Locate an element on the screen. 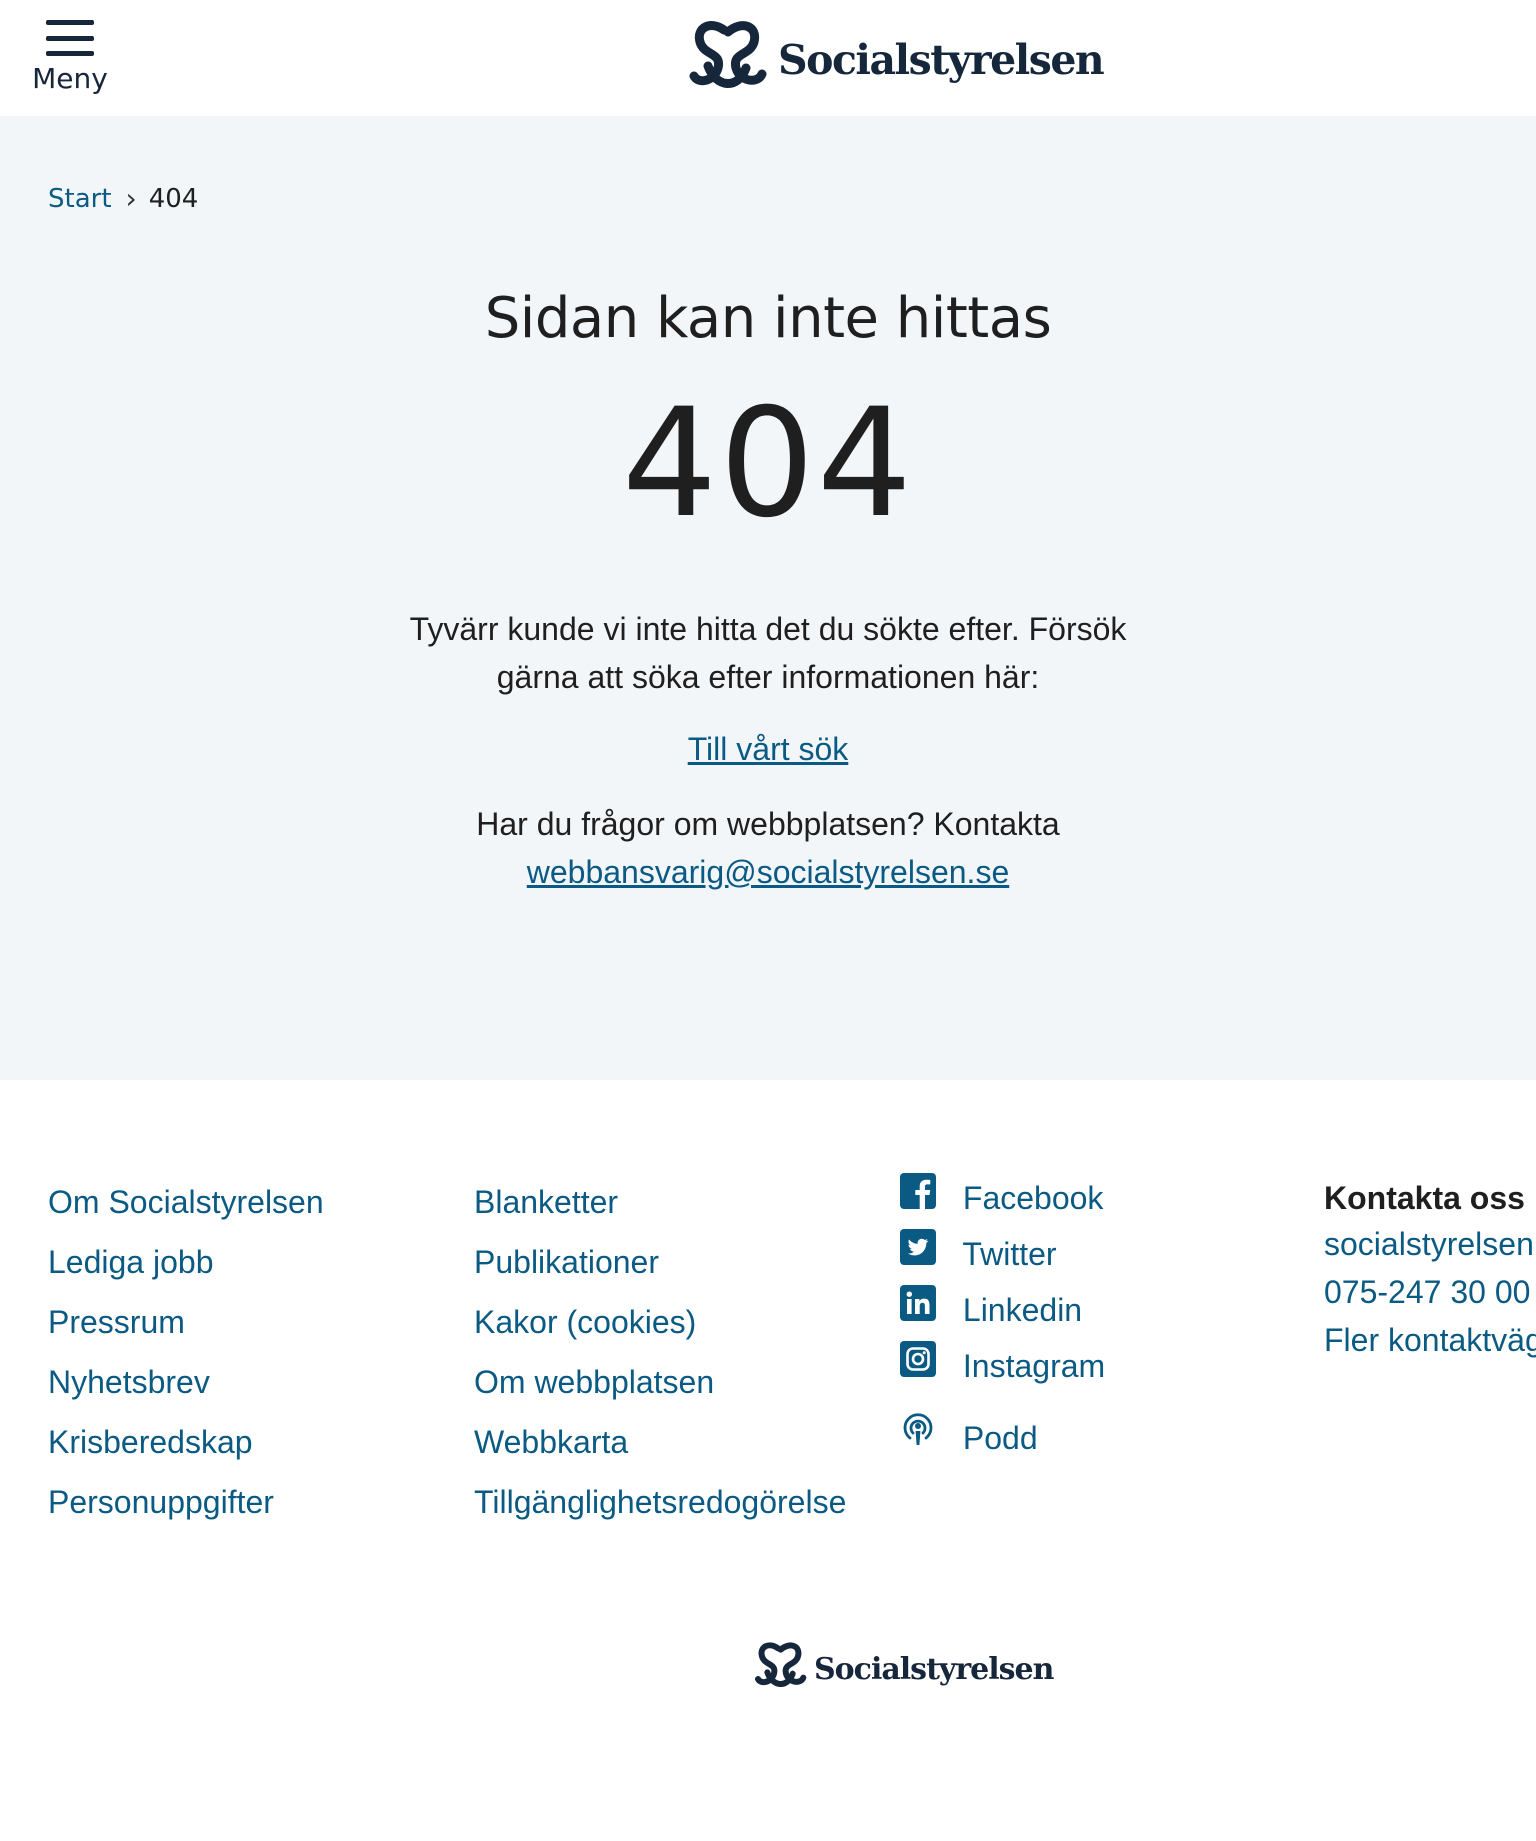 This screenshot has width=1536, height=1841. footer-link-om-webbplatsen: Om webbplatsen is located at coordinates (660, 1382).